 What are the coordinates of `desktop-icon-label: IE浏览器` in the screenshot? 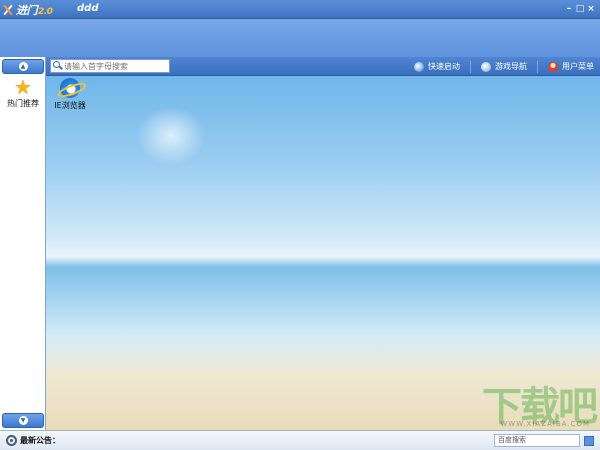 It's located at (70, 105).